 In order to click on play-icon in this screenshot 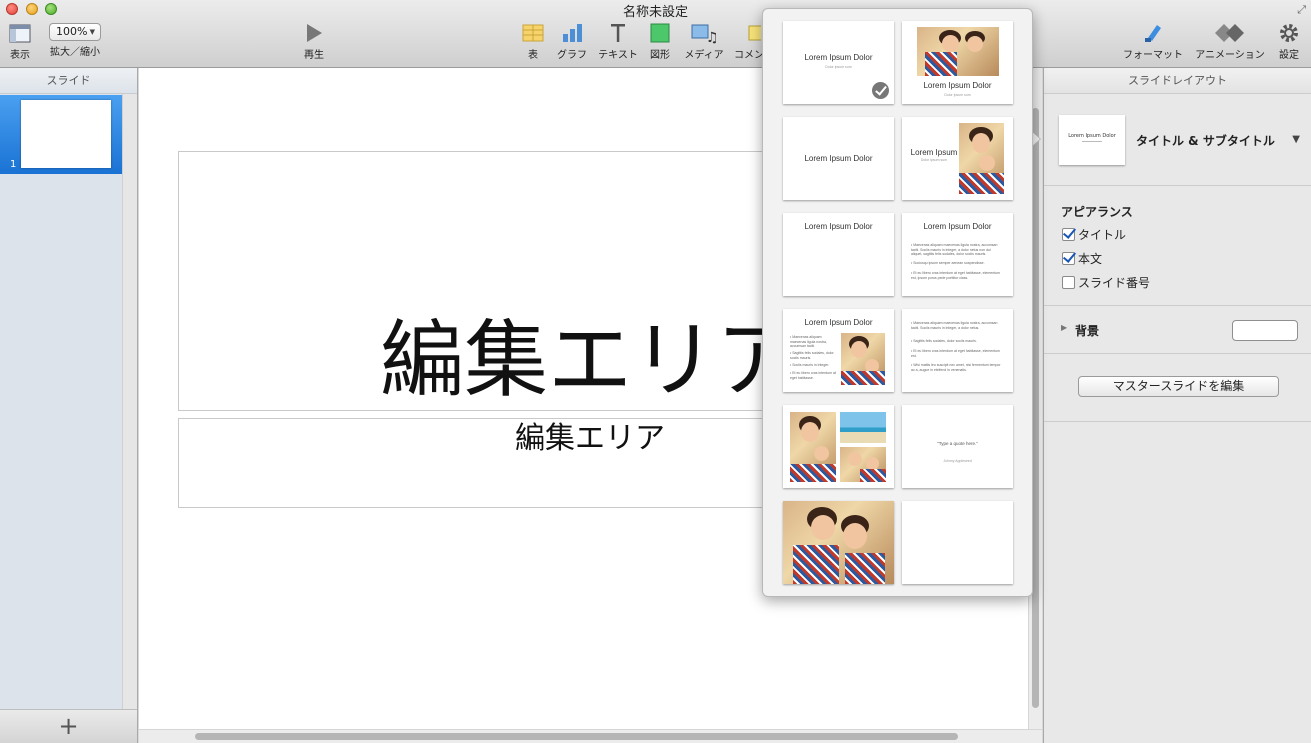, I will do `click(314, 33)`.